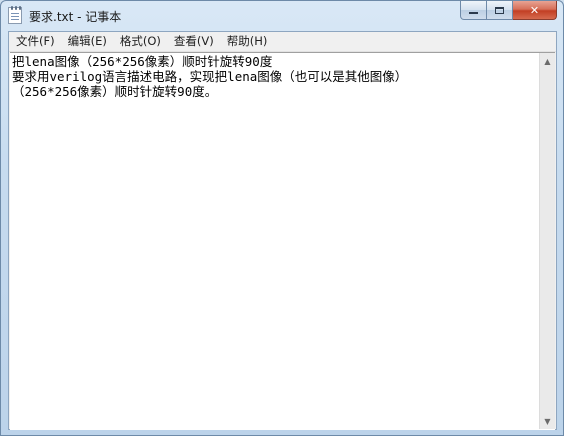  I want to click on menu-help: 帮助(H), so click(247, 41).